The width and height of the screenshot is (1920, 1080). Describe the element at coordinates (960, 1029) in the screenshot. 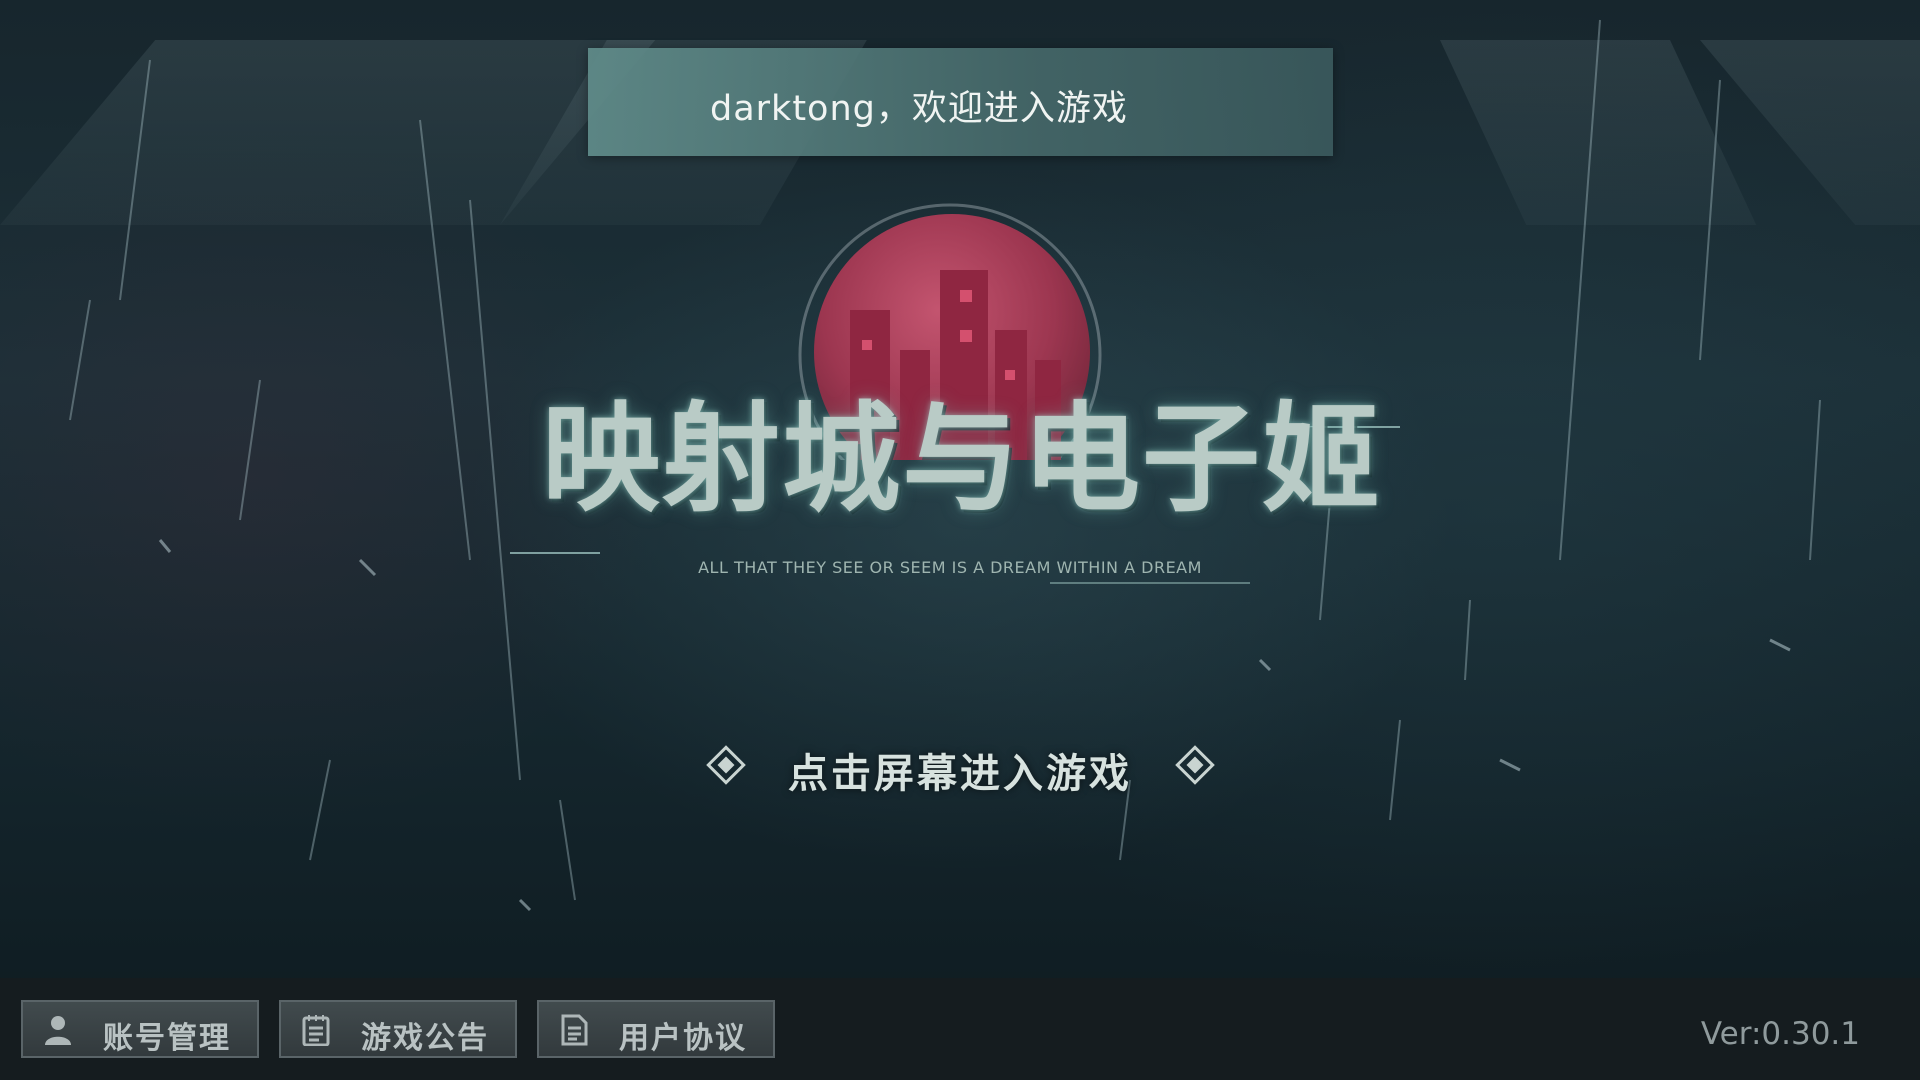

I see `bottom-menu-bar: 账号管理 游戏公告 用户协议 Ver:0.30.1` at that location.